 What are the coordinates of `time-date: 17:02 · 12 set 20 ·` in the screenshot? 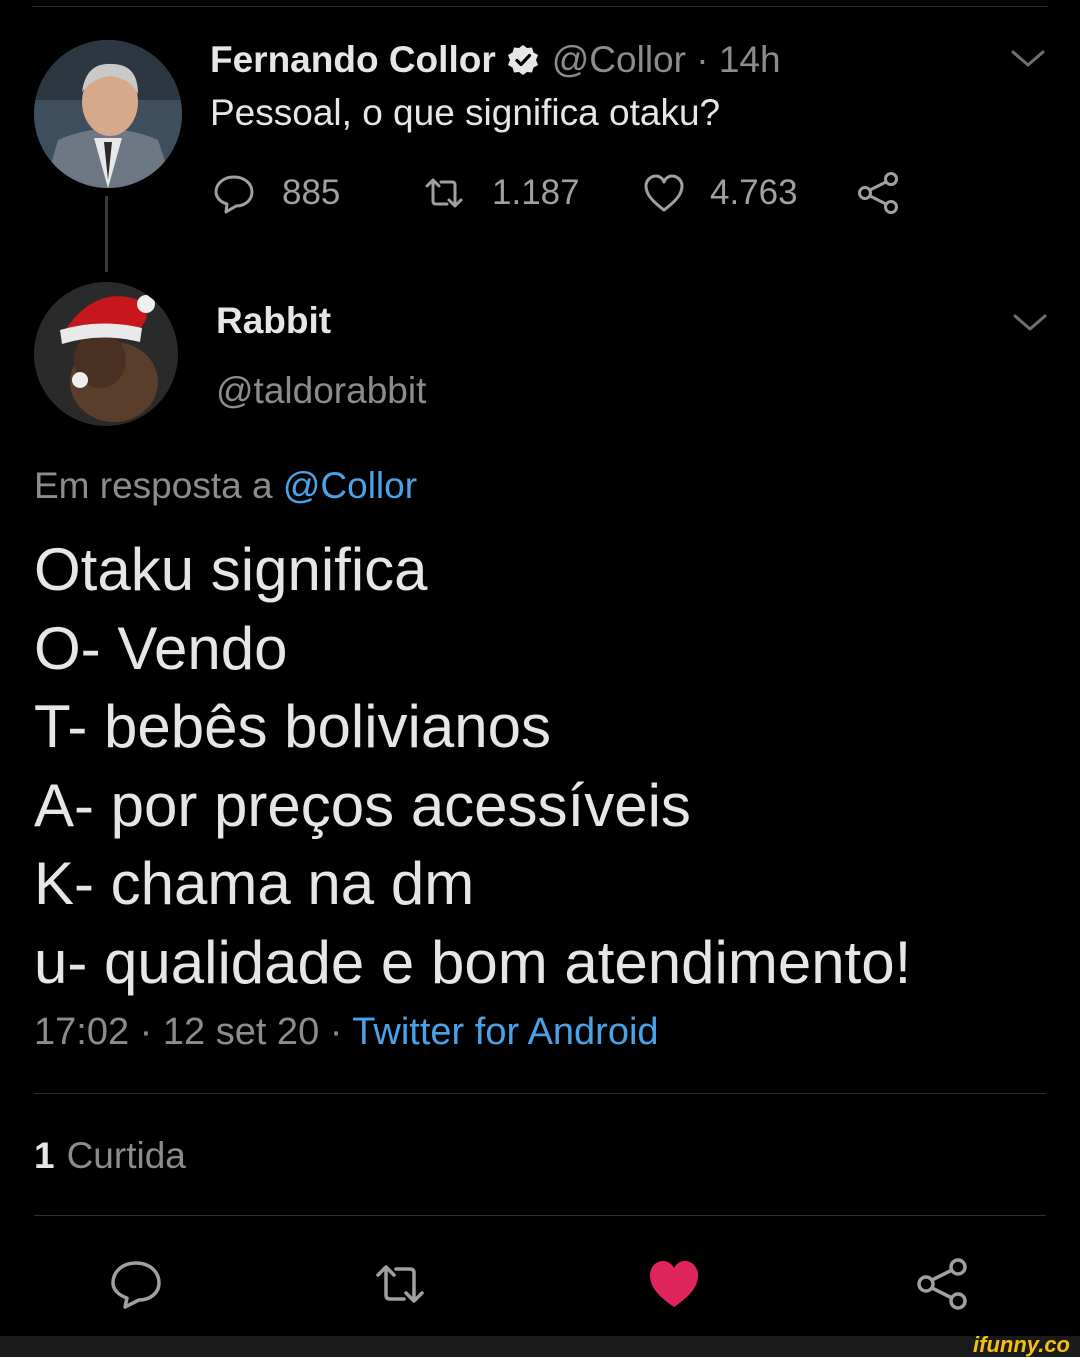 It's located at (193, 1032).